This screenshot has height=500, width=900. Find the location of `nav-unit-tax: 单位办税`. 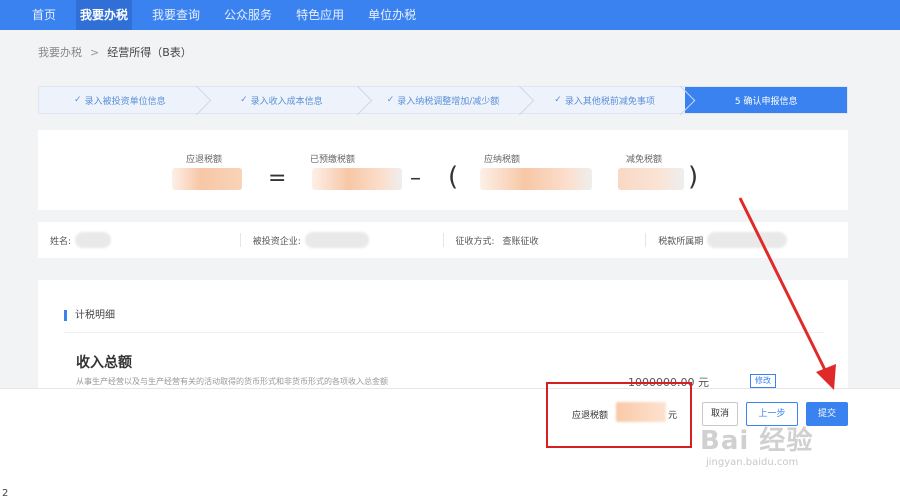

nav-unit-tax: 单位办税 is located at coordinates (392, 15).